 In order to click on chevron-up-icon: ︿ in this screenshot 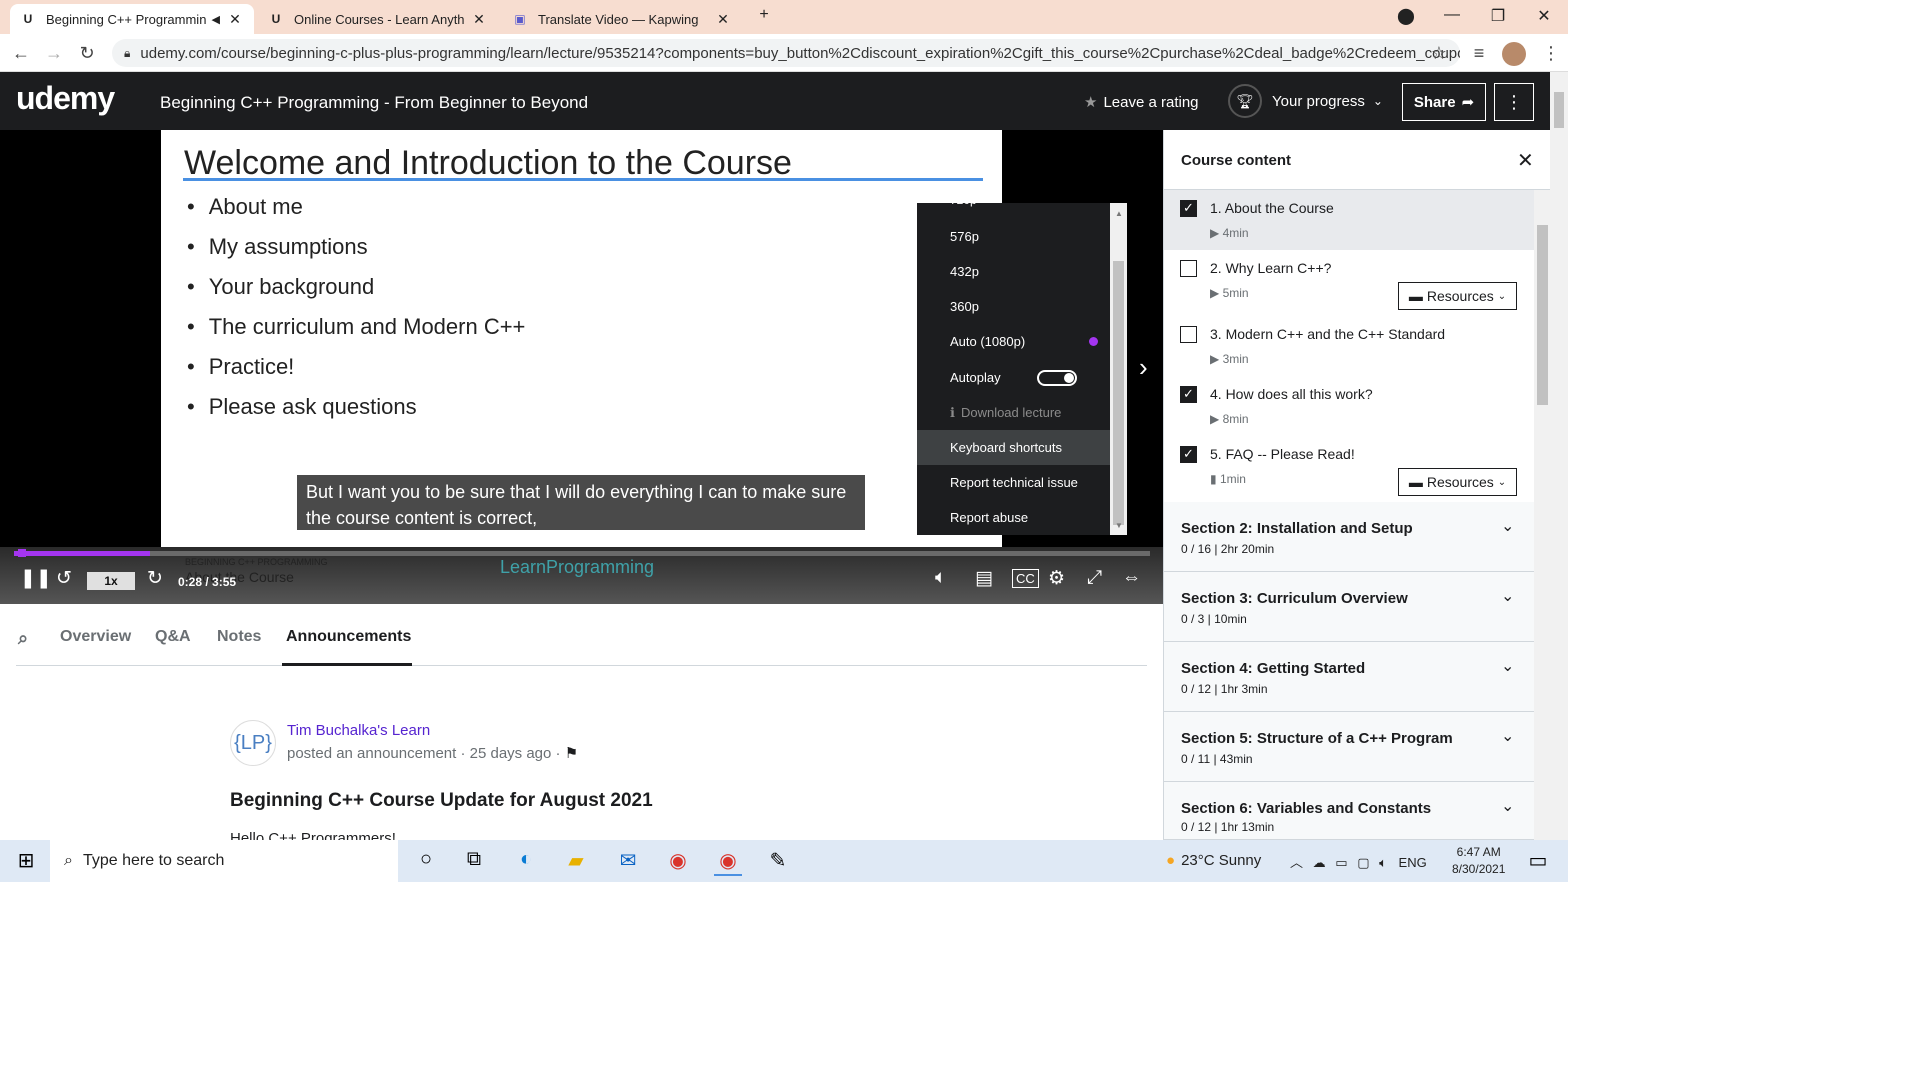, I will do `click(1296, 862)`.